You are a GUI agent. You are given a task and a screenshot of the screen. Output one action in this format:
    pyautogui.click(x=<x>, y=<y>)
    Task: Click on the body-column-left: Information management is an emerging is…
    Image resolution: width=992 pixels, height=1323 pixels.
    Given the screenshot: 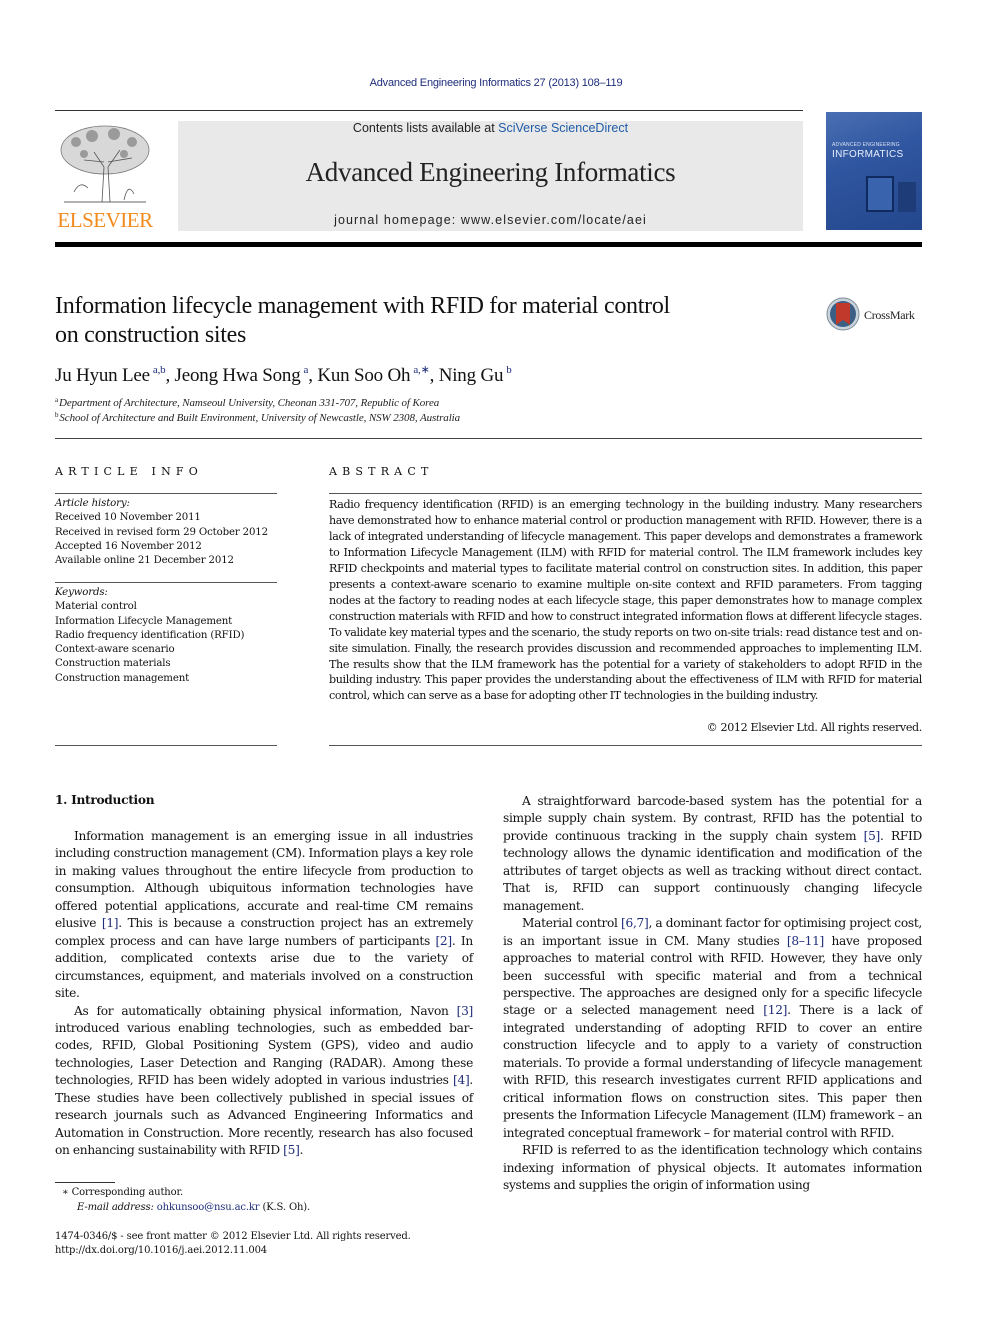 What is the action you would take?
    pyautogui.click(x=264, y=994)
    